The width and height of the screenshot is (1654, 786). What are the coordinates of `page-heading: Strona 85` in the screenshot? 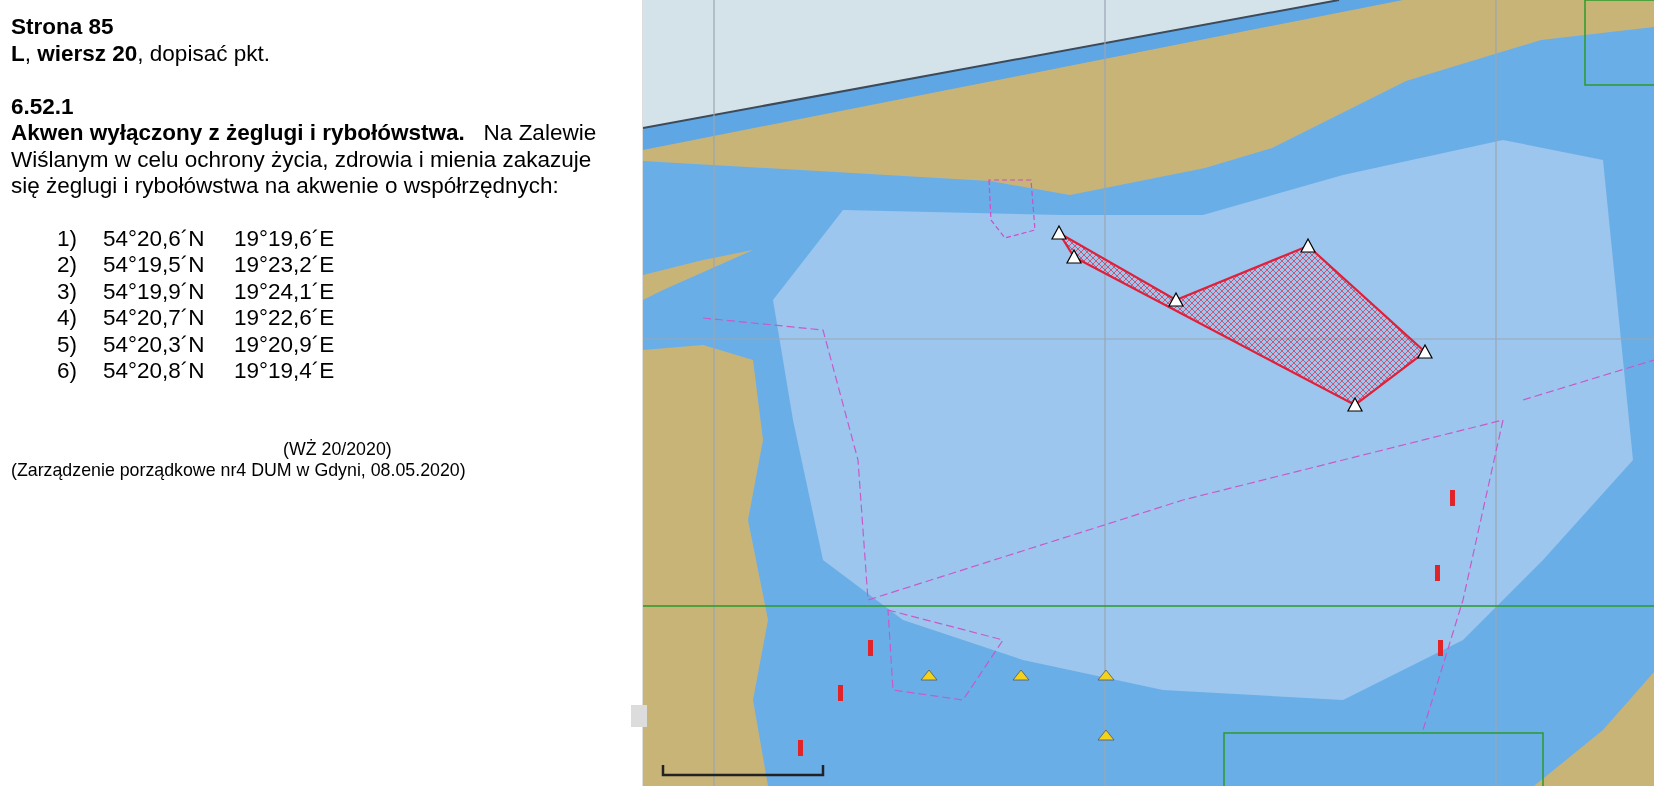 It's located at (63, 27).